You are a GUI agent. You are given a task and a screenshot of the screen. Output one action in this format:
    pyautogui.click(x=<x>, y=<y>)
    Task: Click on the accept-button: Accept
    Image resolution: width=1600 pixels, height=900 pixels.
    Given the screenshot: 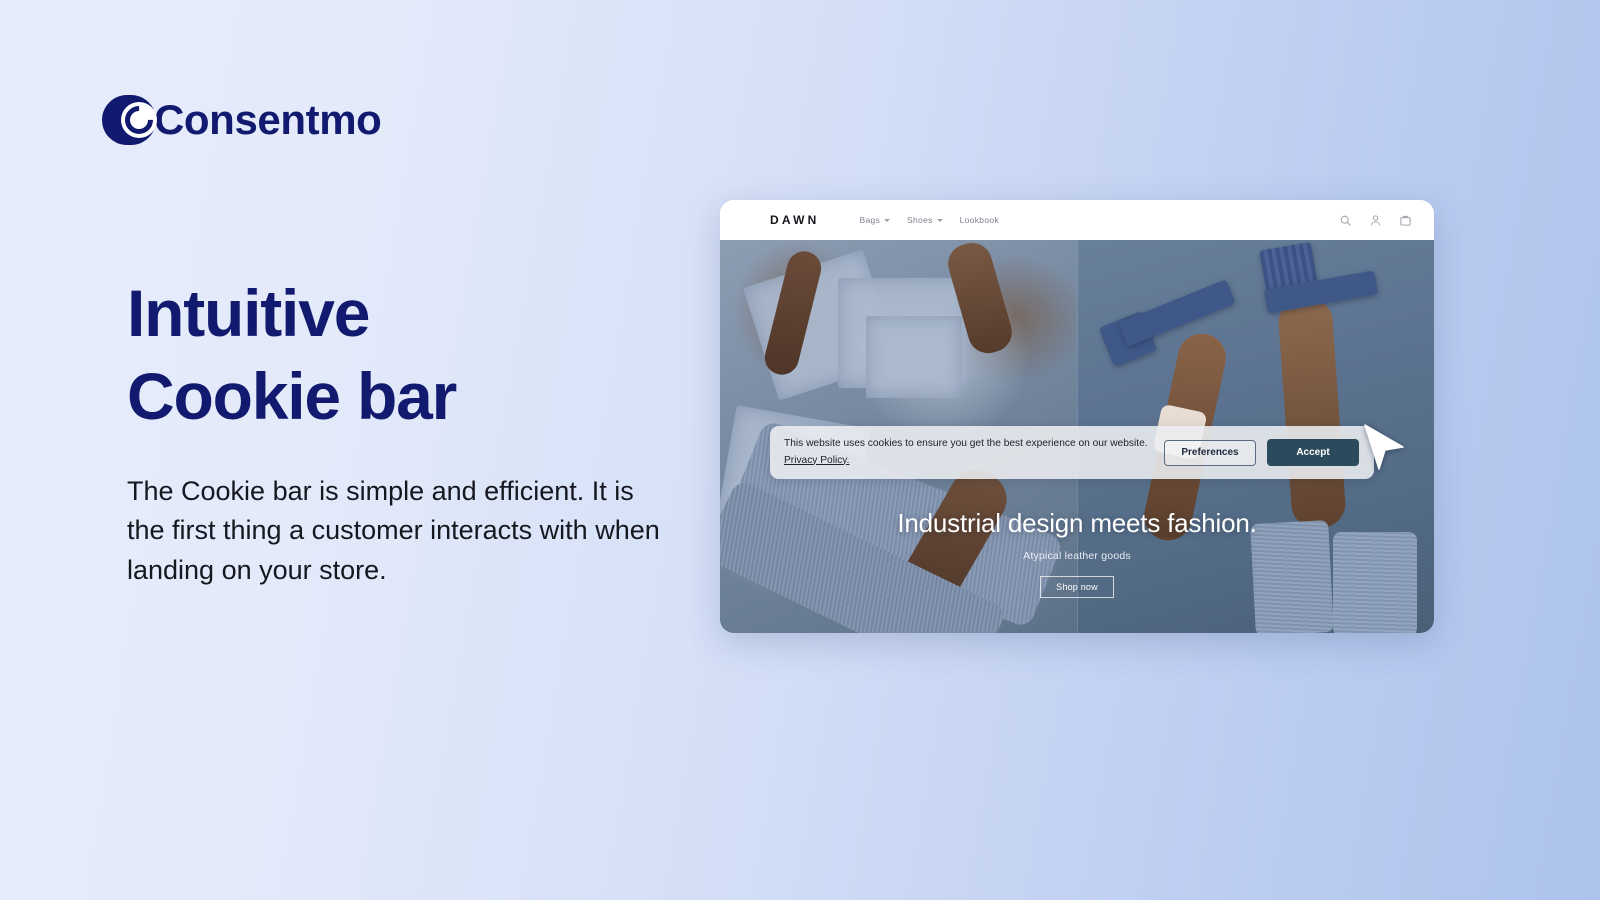 What is the action you would take?
    pyautogui.click(x=1313, y=452)
    